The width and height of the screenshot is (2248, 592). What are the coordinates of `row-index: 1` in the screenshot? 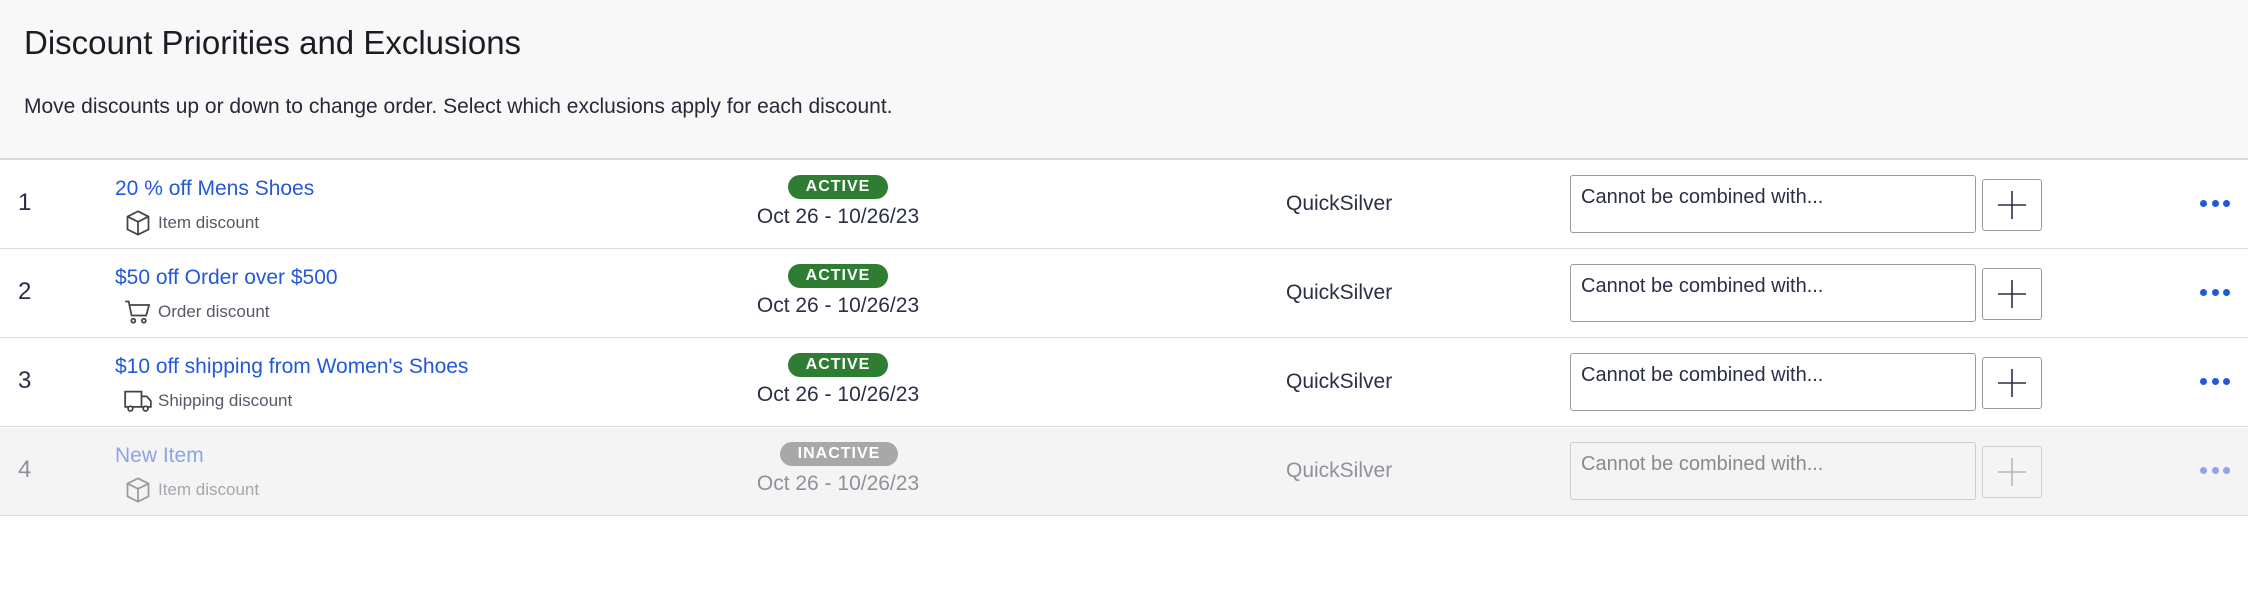 It's located at (25, 202).